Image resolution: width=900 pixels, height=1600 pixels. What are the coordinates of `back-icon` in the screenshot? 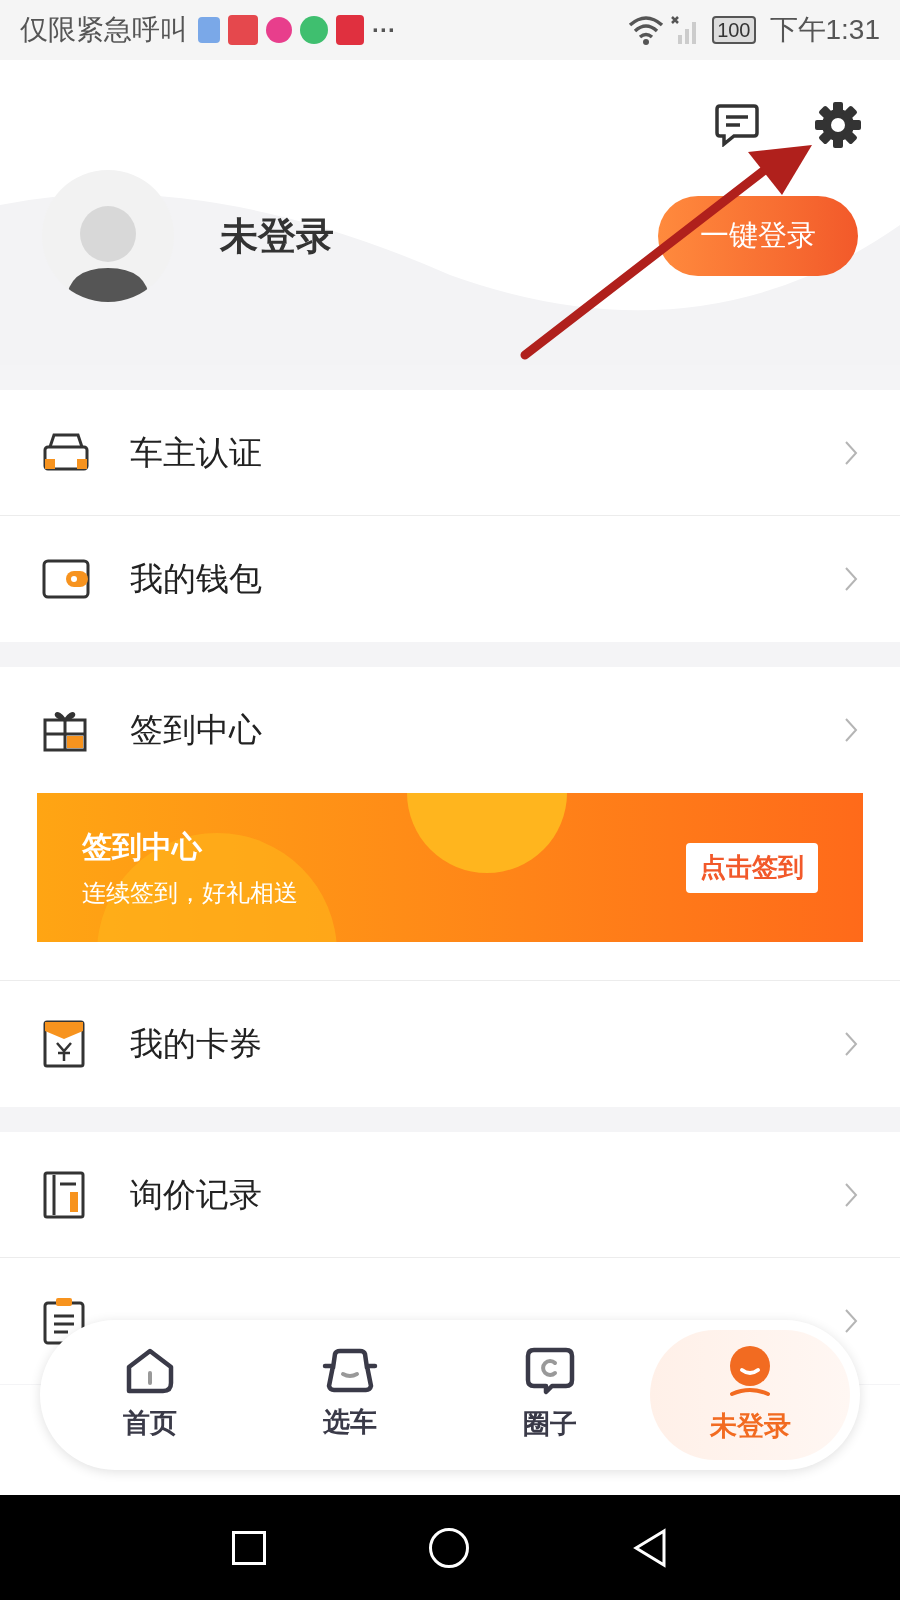 It's located at (650, 1547).